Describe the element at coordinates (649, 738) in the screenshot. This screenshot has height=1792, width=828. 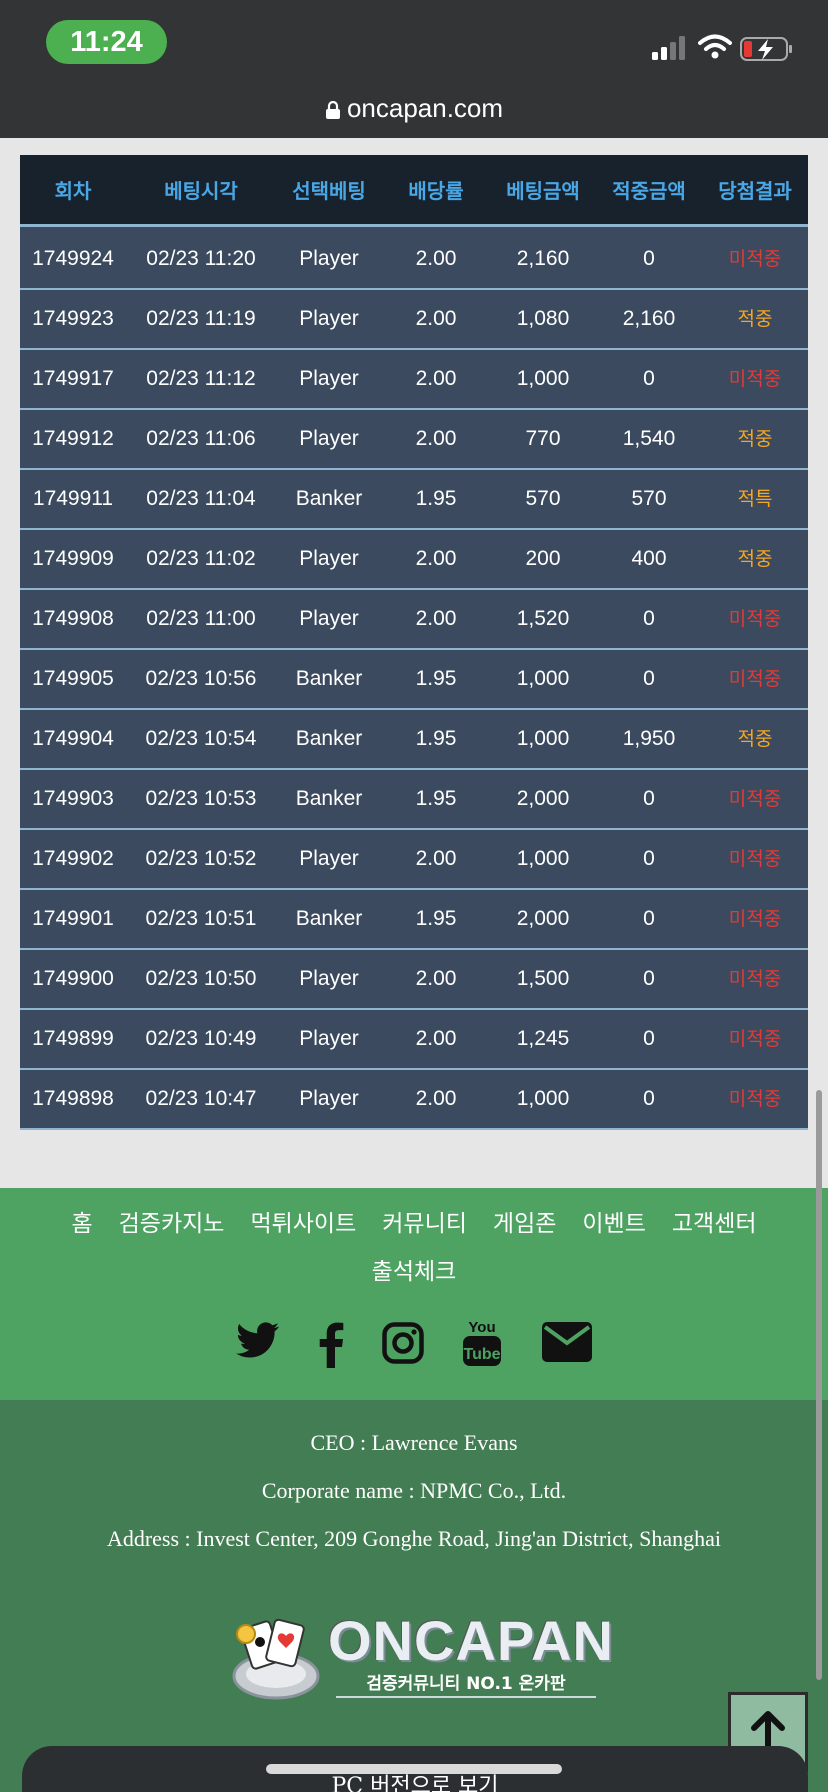
I see `win-amount-cell: 1,950` at that location.